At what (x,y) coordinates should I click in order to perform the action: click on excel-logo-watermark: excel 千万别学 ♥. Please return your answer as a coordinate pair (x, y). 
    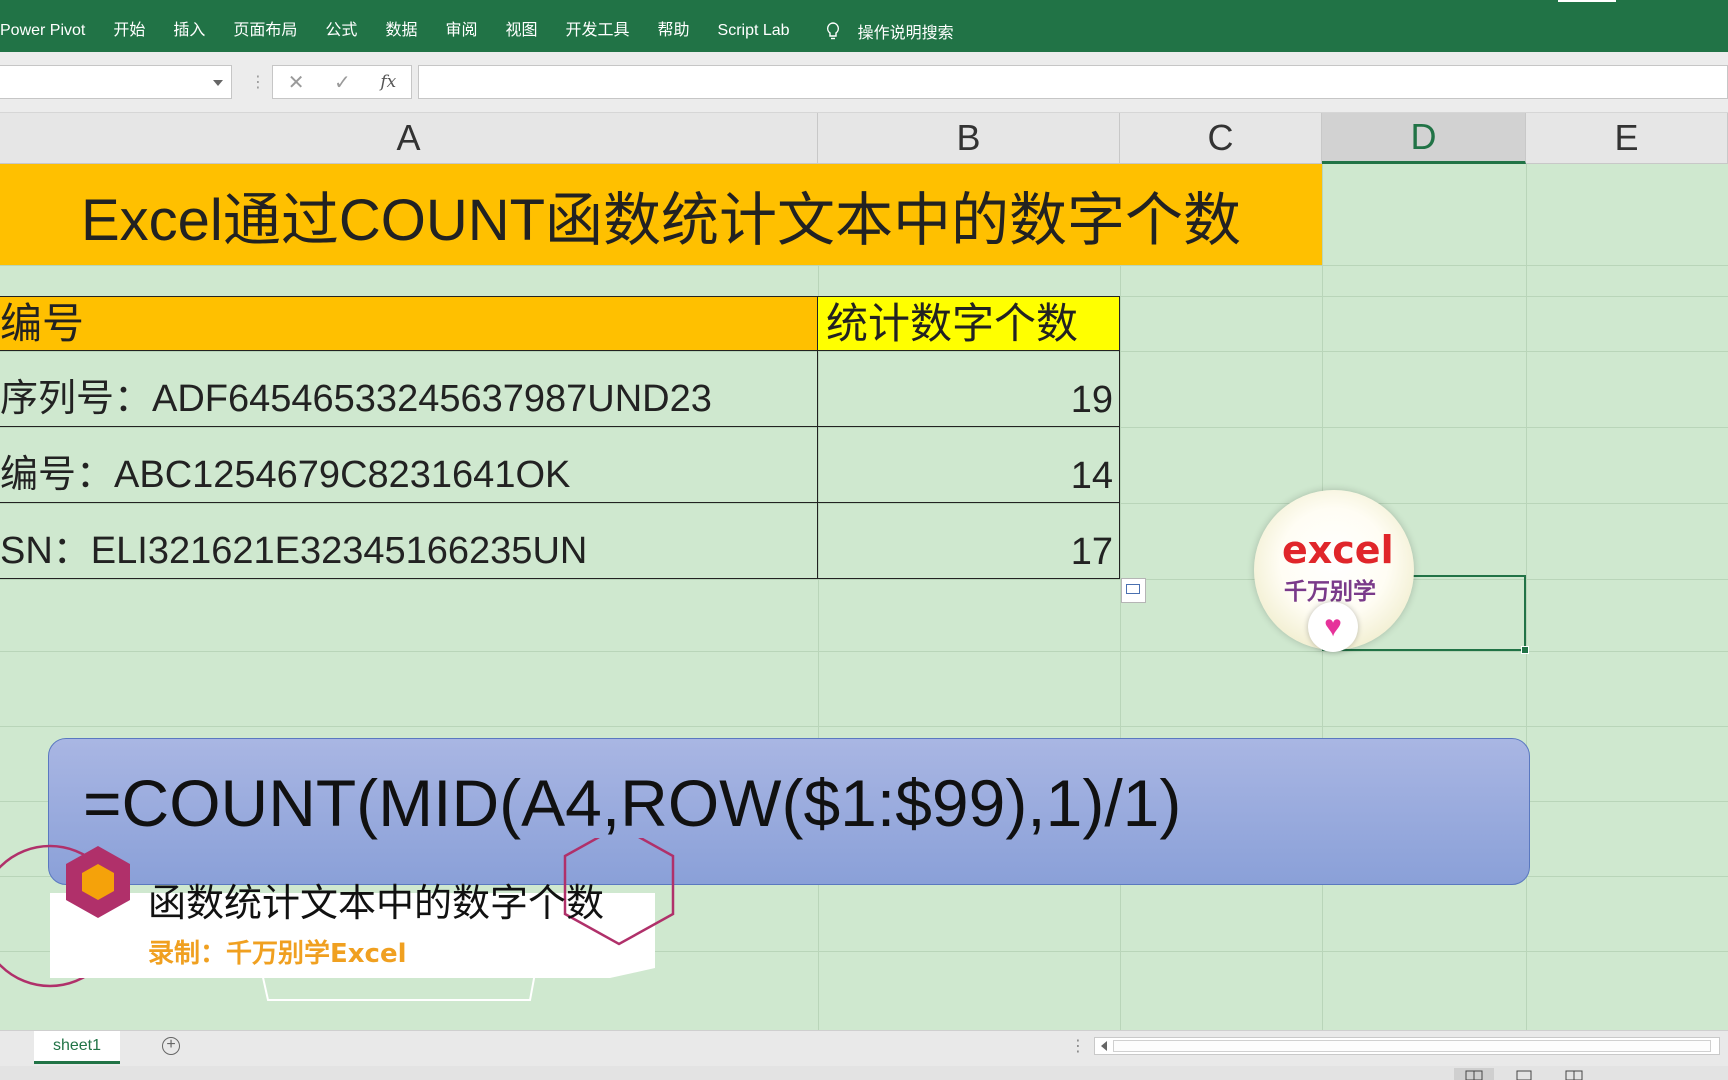
    Looking at the image, I should click on (1334, 571).